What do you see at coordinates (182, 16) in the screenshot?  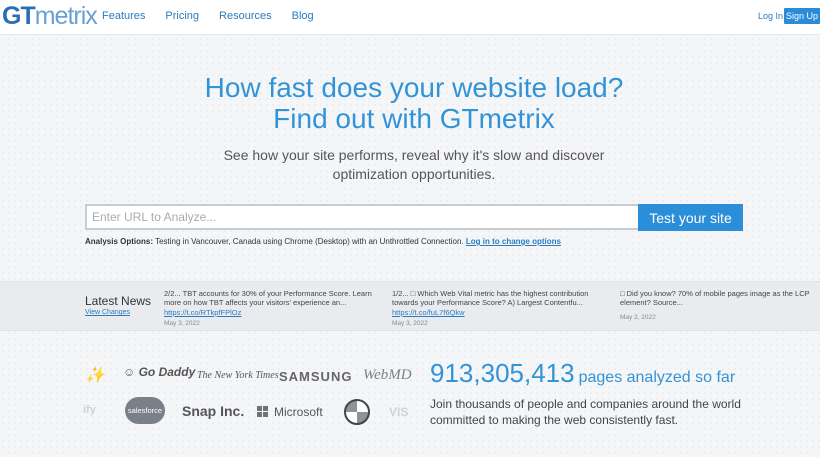 I see `nav-pricing-link: Pricing` at bounding box center [182, 16].